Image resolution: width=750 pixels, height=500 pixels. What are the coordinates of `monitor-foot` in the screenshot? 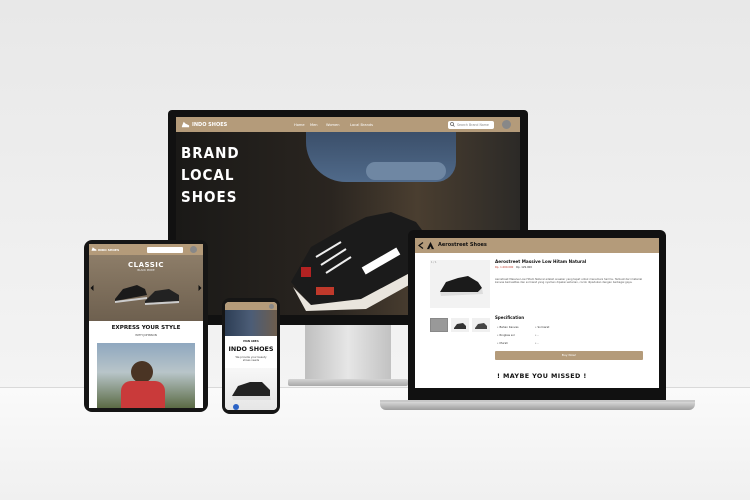 It's located at (348, 382).